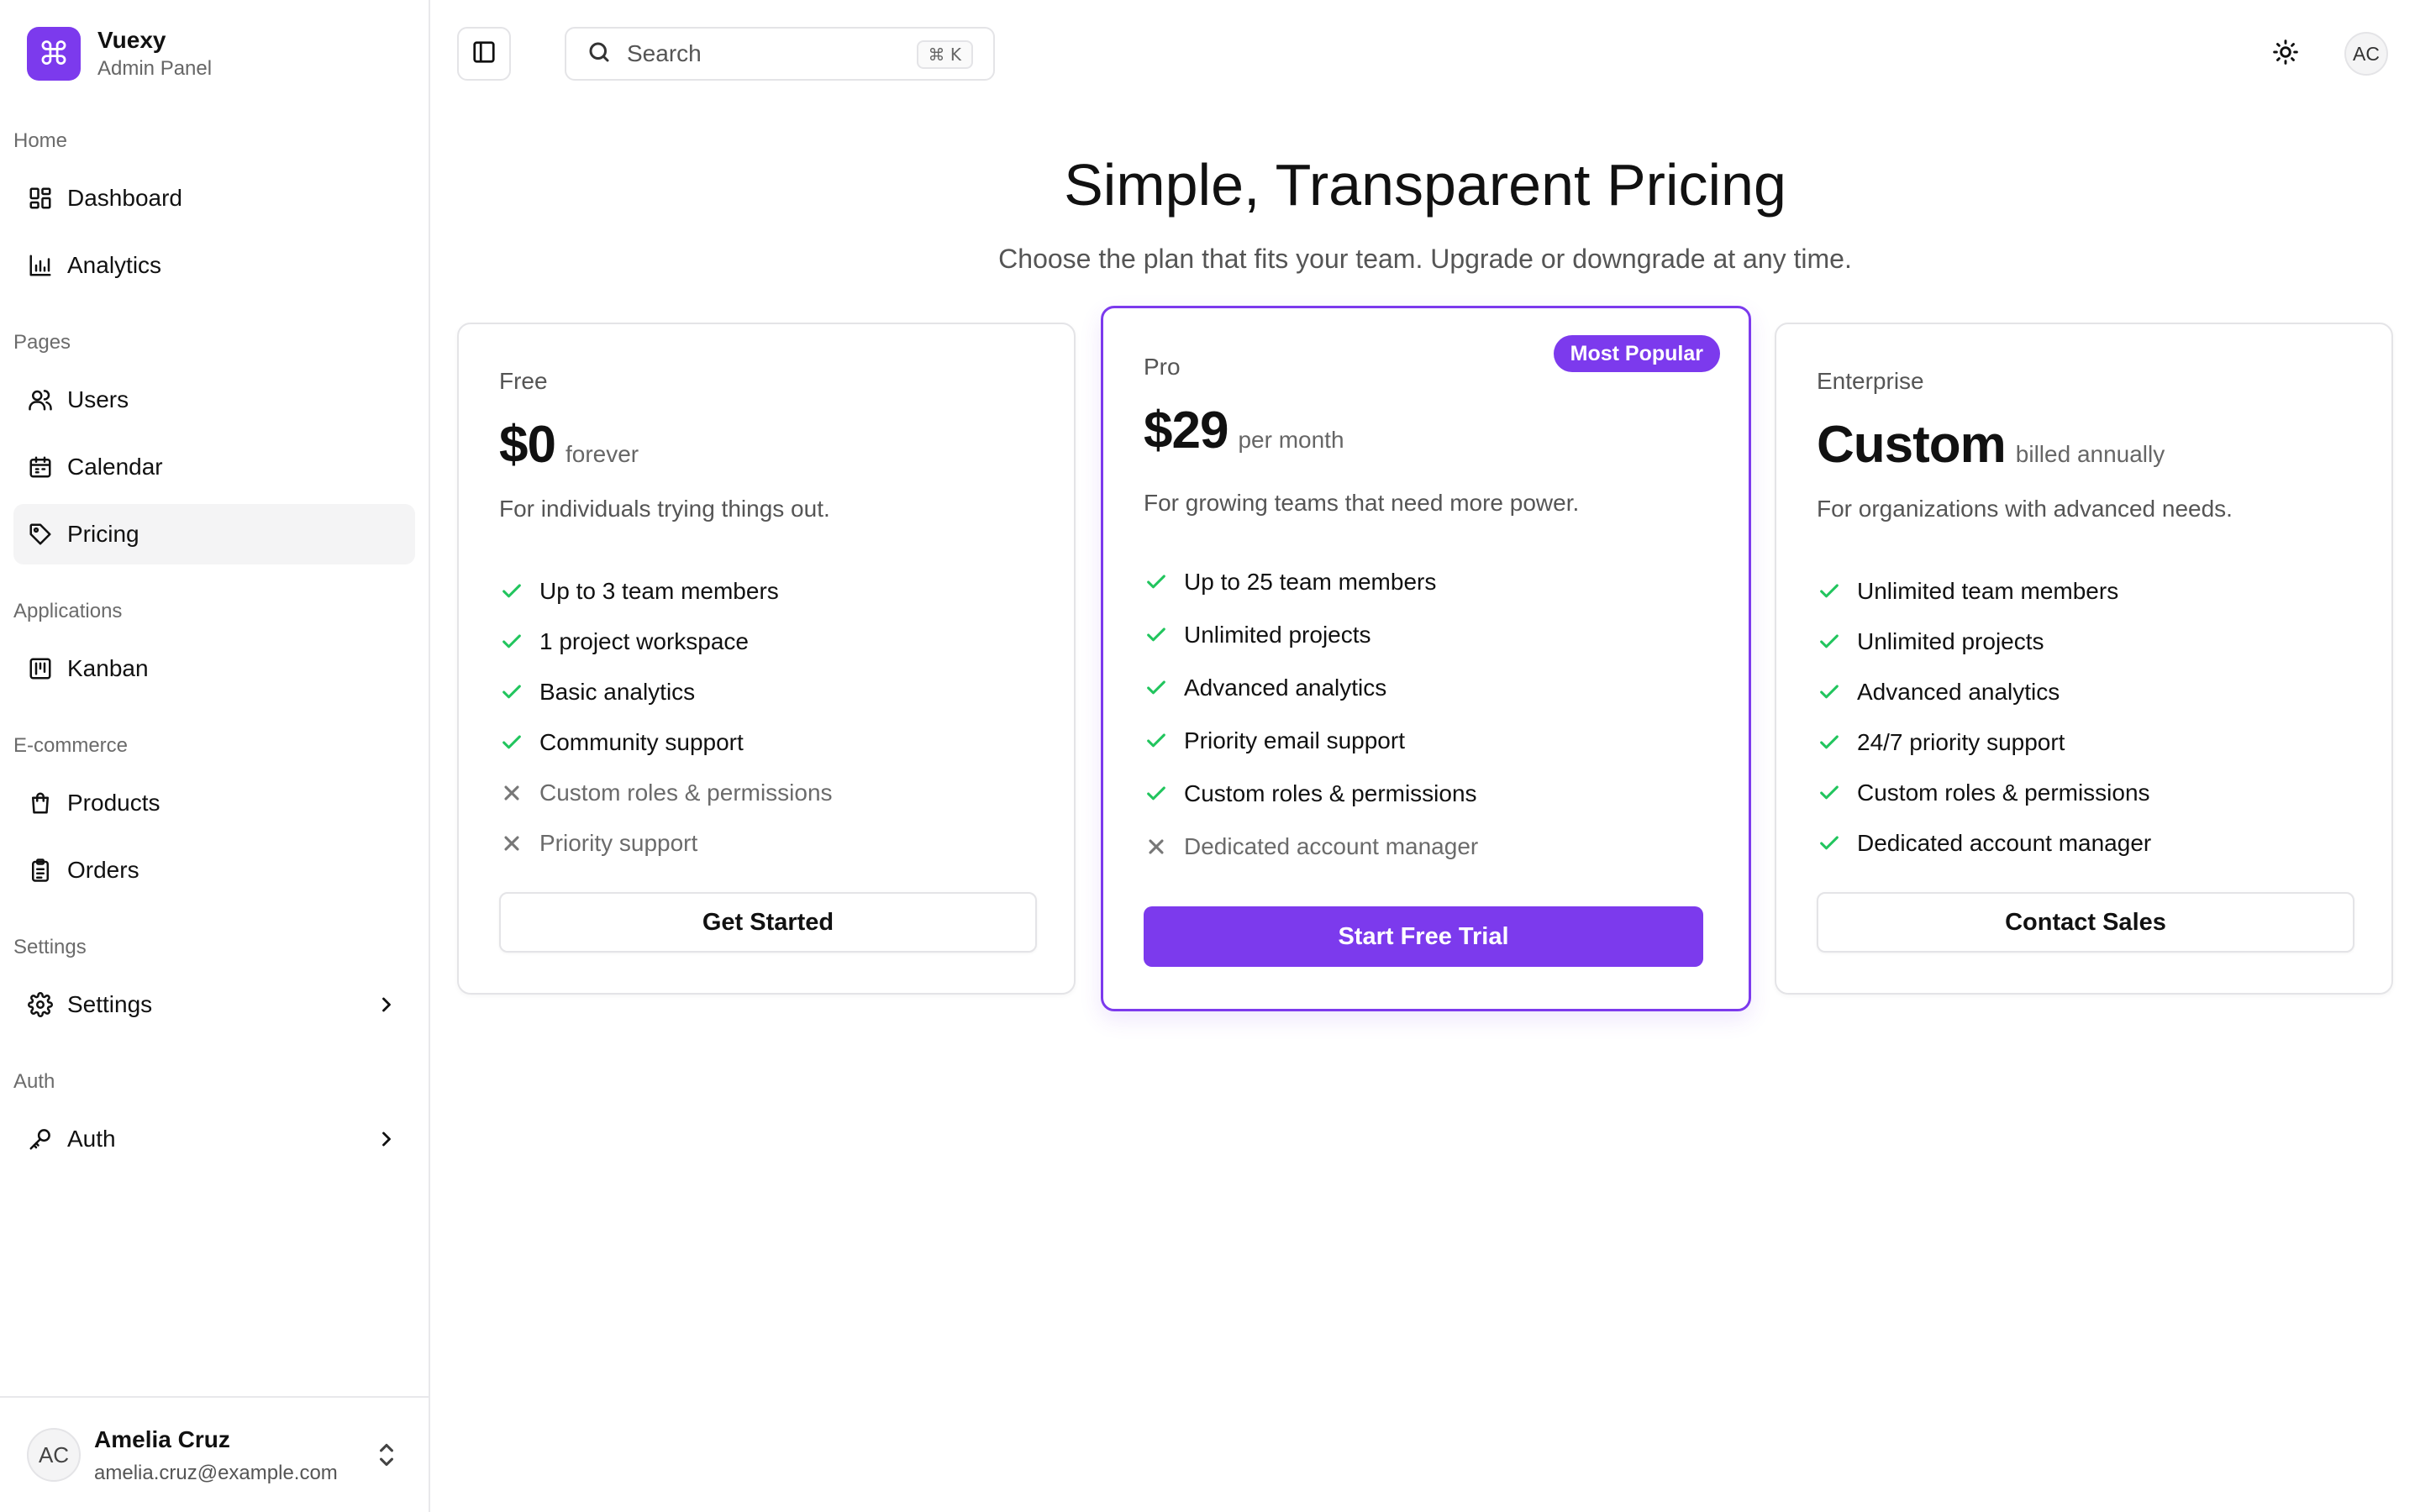  What do you see at coordinates (214, 1139) in the screenshot?
I see `sidebar-item-auth: Auth` at bounding box center [214, 1139].